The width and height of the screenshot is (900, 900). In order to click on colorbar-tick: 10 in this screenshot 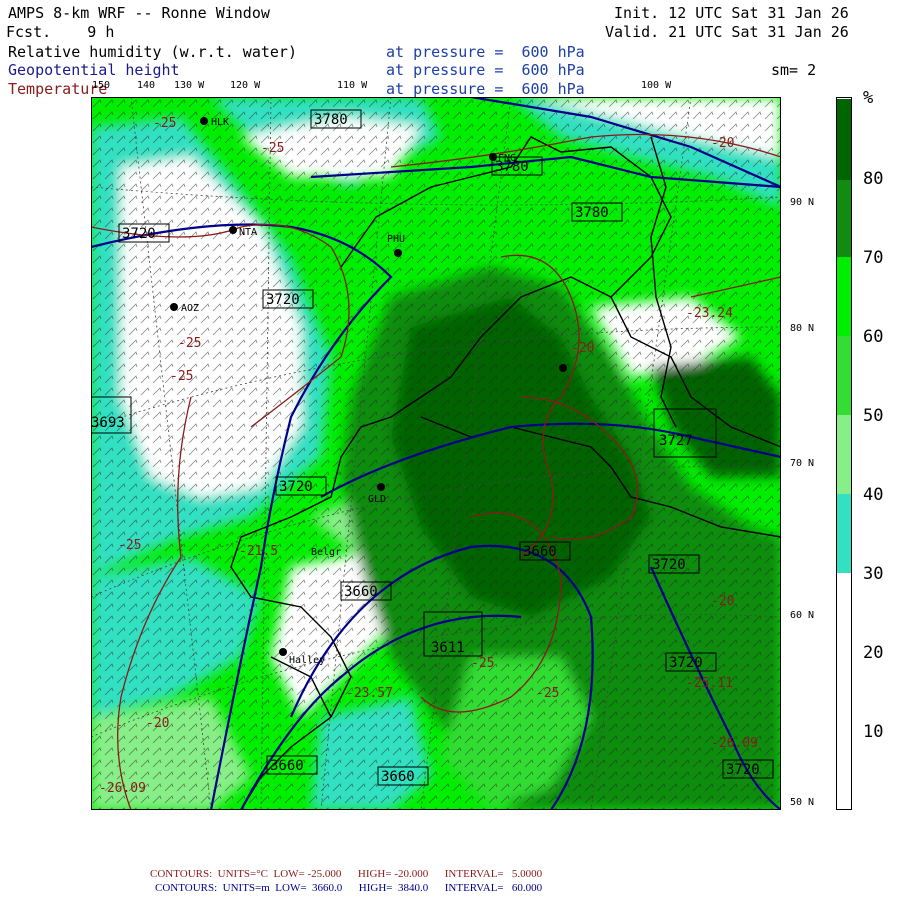, I will do `click(873, 732)`.